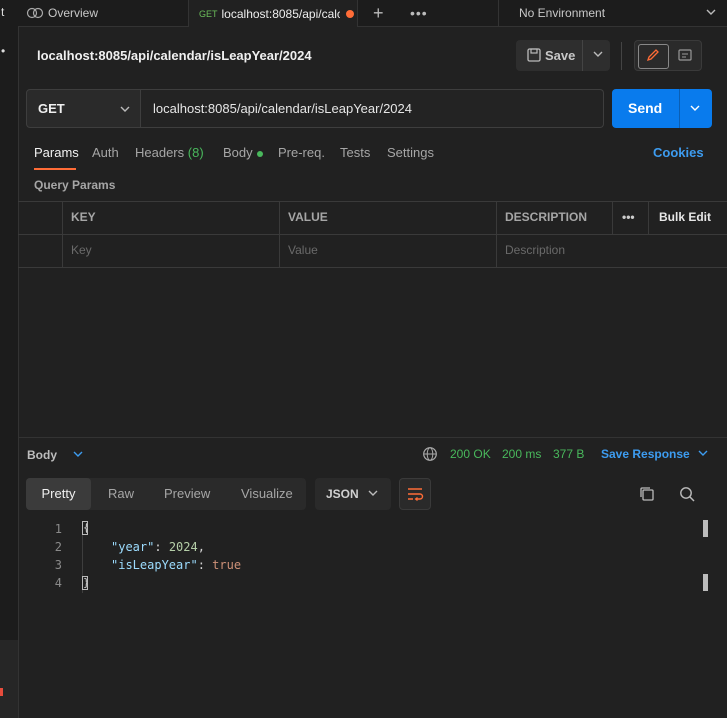 This screenshot has width=727, height=718. Describe the element at coordinates (73, 13) in the screenshot. I see `tab-overview-label: Overview` at that location.